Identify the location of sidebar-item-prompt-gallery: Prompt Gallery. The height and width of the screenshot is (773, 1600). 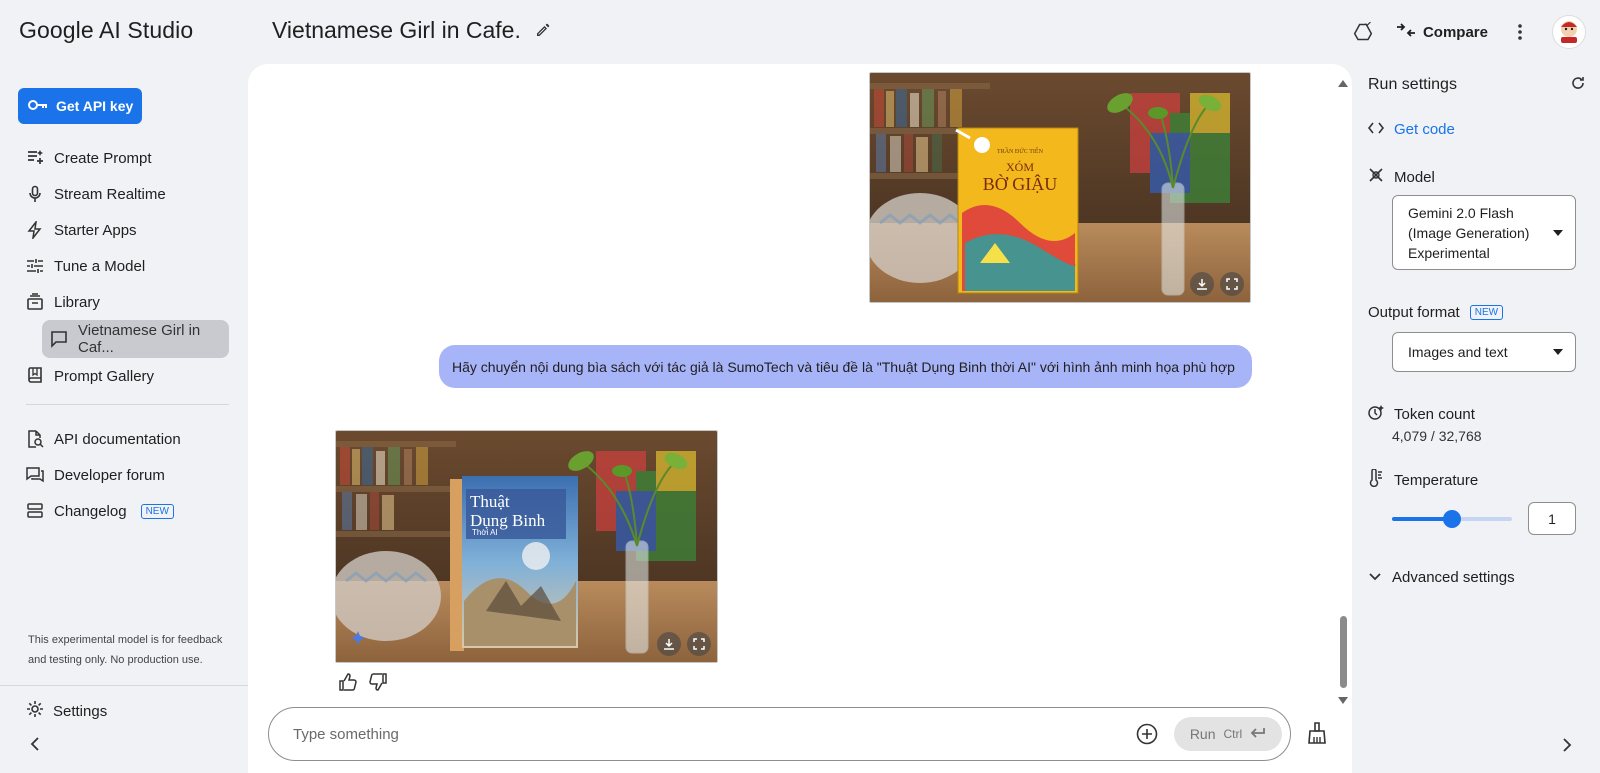
(123, 376).